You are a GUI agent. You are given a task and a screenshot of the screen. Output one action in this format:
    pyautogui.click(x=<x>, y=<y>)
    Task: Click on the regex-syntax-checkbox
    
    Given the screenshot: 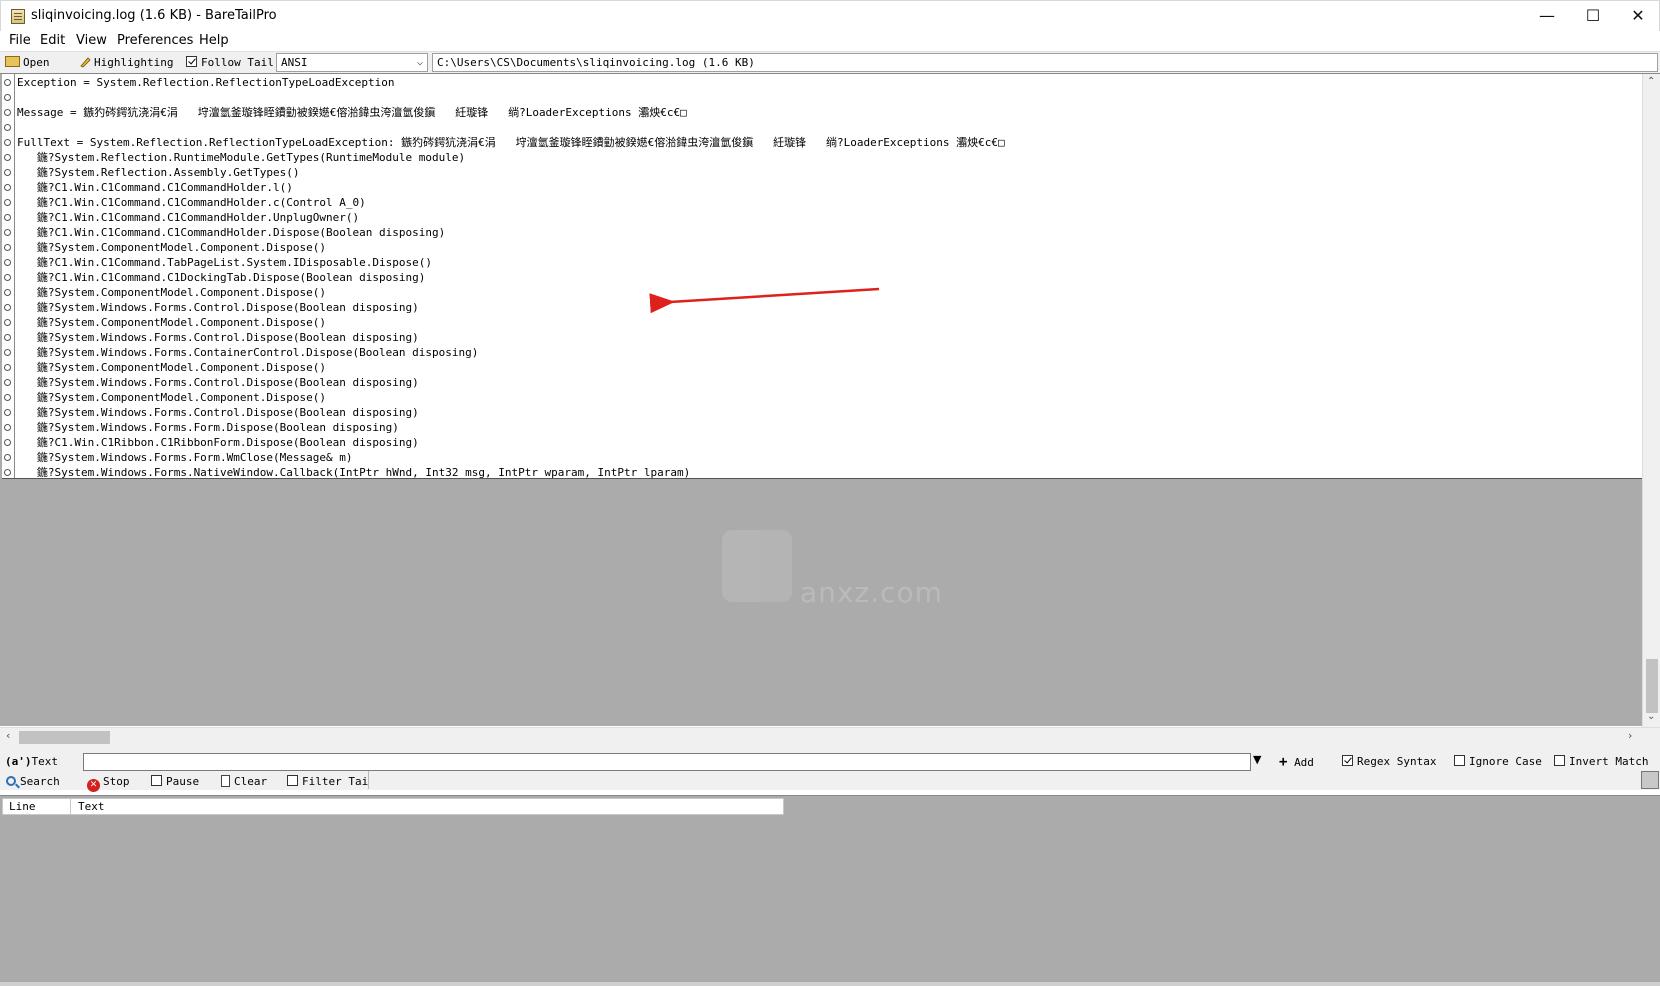 What is the action you would take?
    pyautogui.click(x=1347, y=760)
    